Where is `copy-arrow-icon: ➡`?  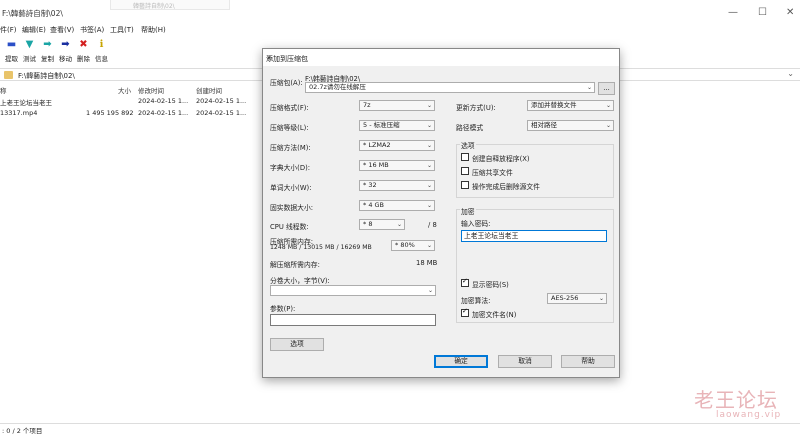 copy-arrow-icon: ➡ is located at coordinates (47, 44).